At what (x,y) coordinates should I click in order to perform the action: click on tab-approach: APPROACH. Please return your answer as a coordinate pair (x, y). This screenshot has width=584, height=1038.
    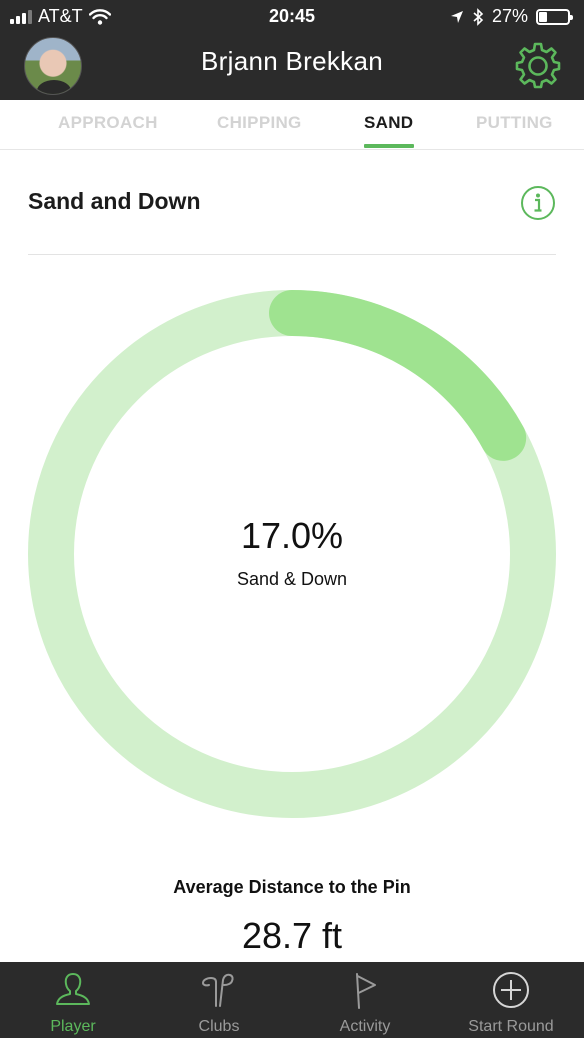
    Looking at the image, I should click on (108, 123).